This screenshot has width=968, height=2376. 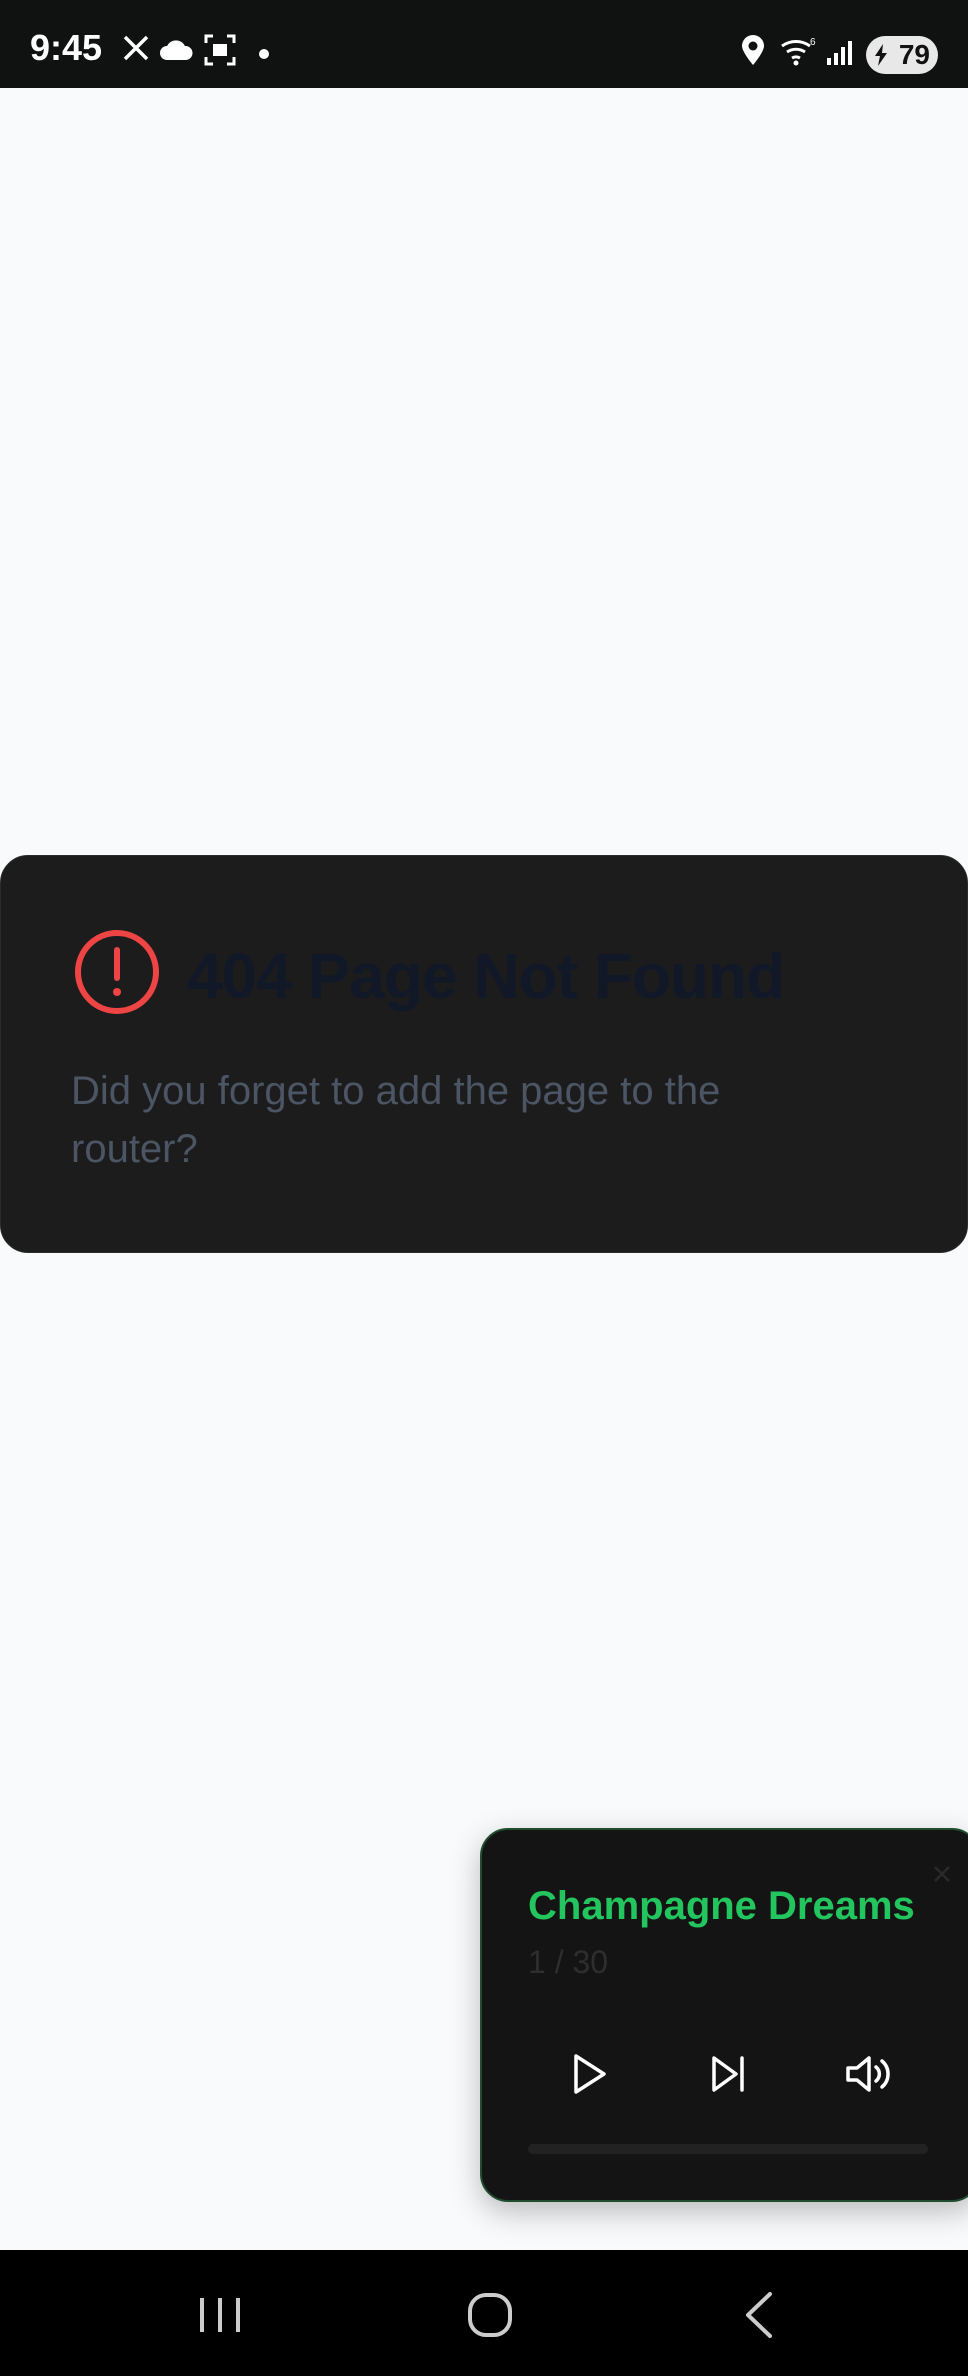 What do you see at coordinates (942, 1874) in the screenshot?
I see `close-icon` at bounding box center [942, 1874].